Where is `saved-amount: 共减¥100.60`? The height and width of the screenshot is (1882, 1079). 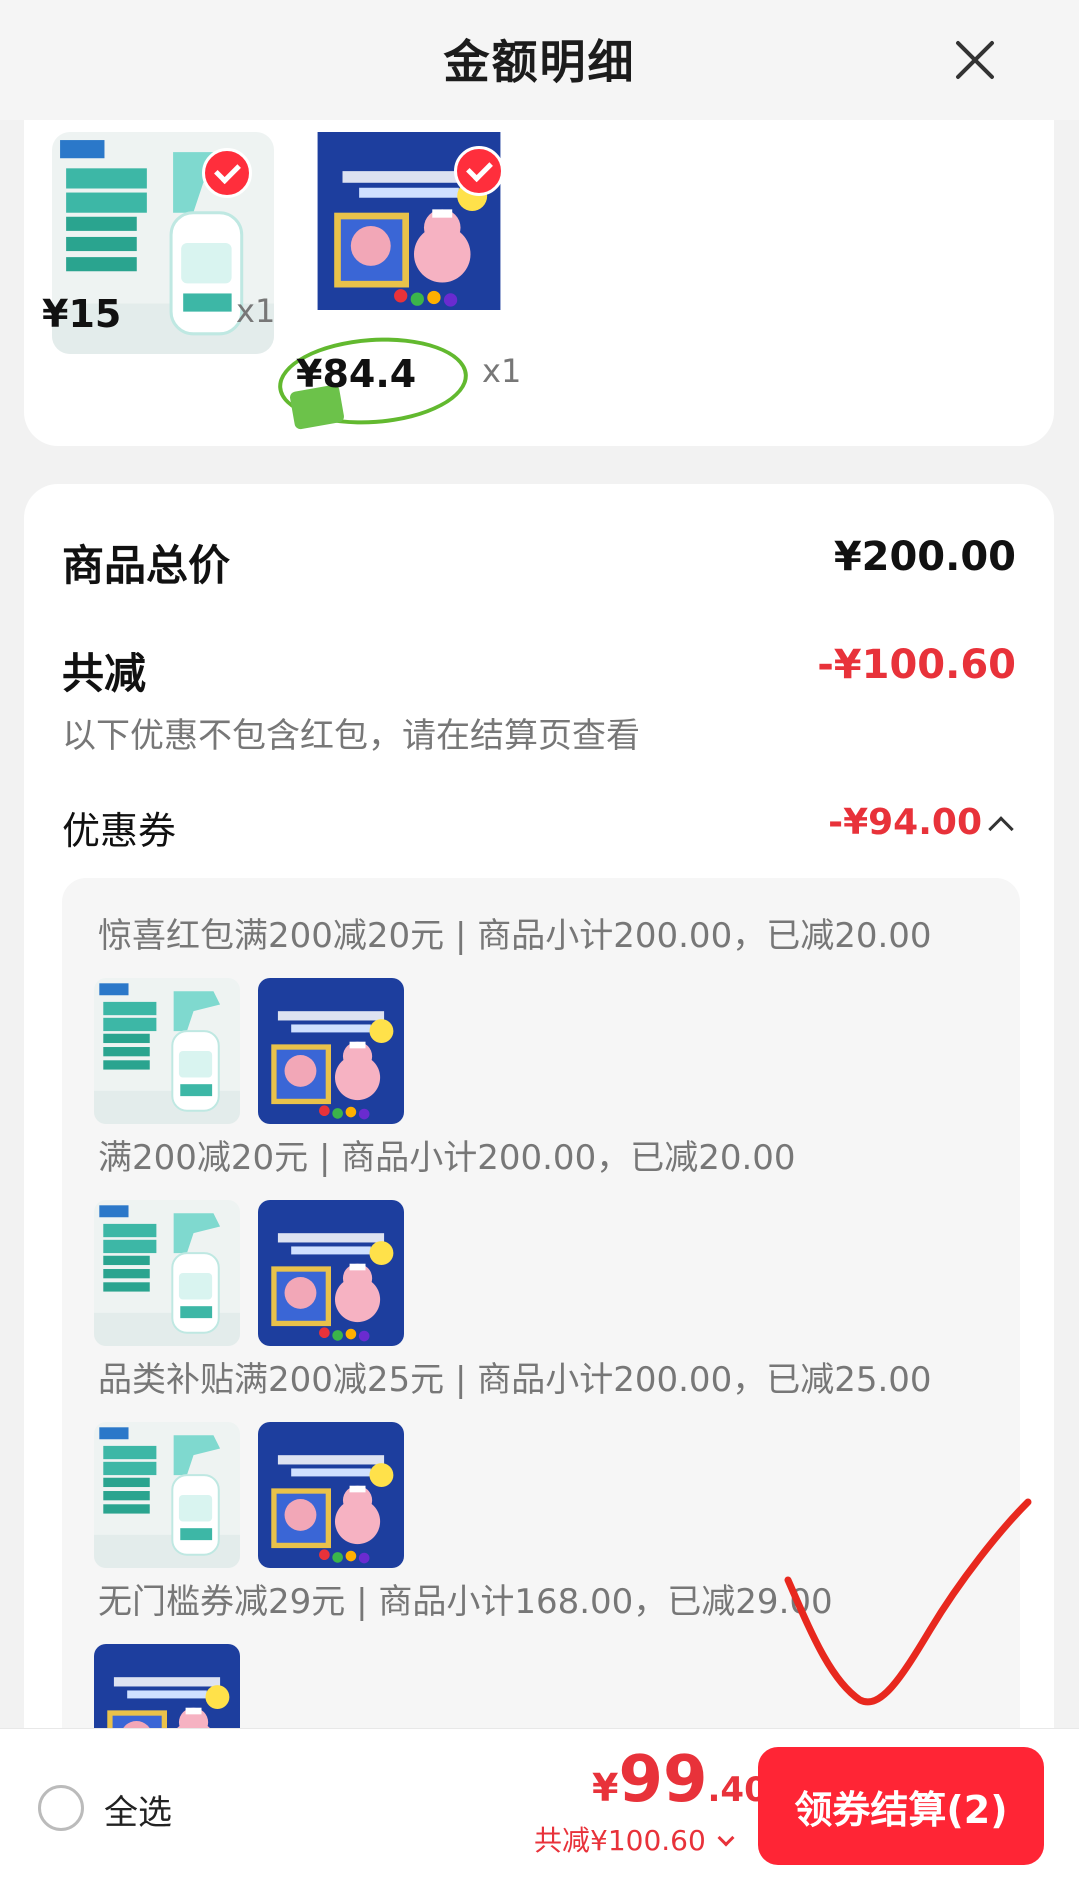 saved-amount: 共减¥100.60 is located at coordinates (634, 1839).